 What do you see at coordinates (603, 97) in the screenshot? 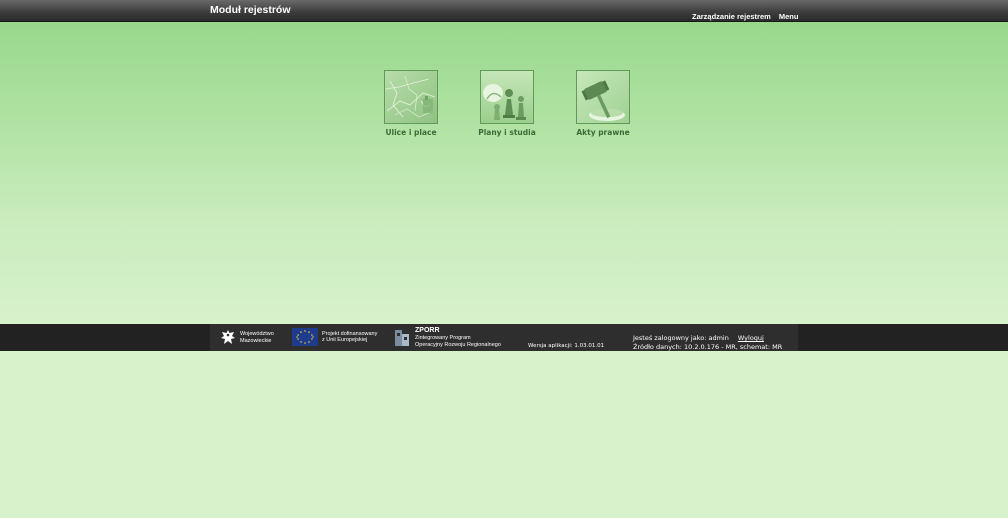
I see `gavel-icon` at bounding box center [603, 97].